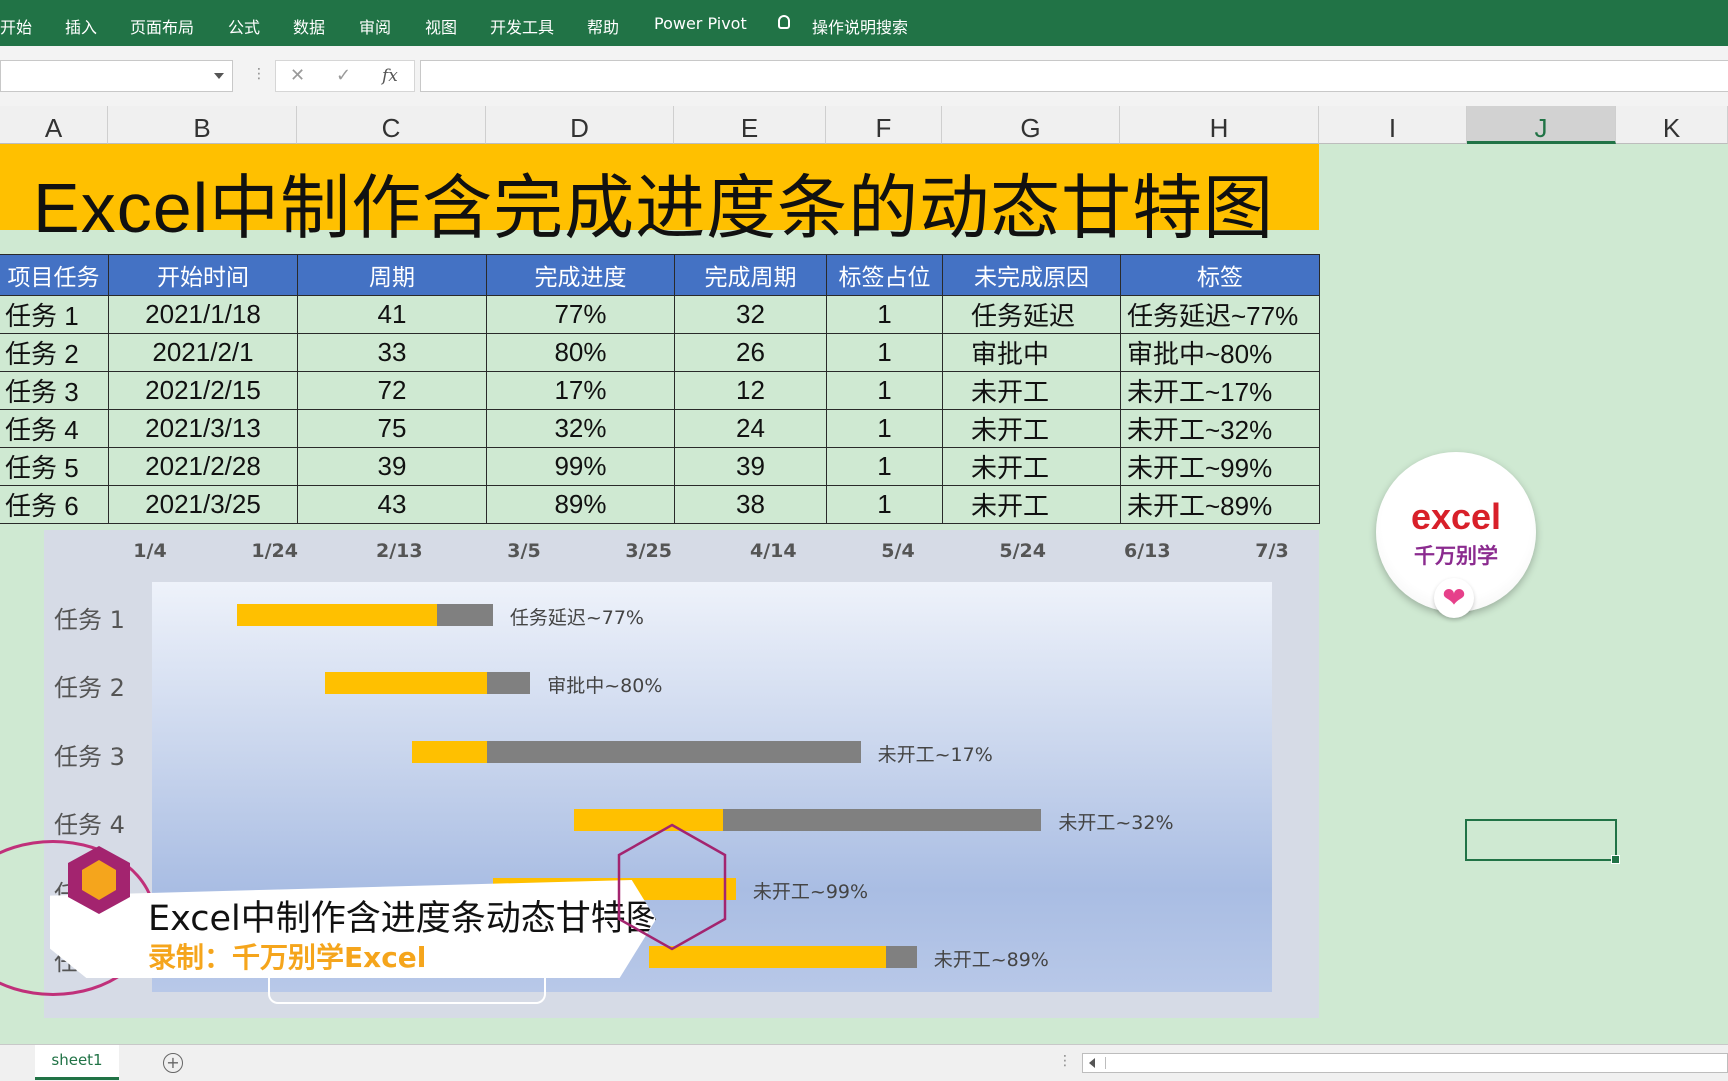 The width and height of the screenshot is (1728, 1081). I want to click on badge-subtitle: 千万别学, so click(1456, 556).